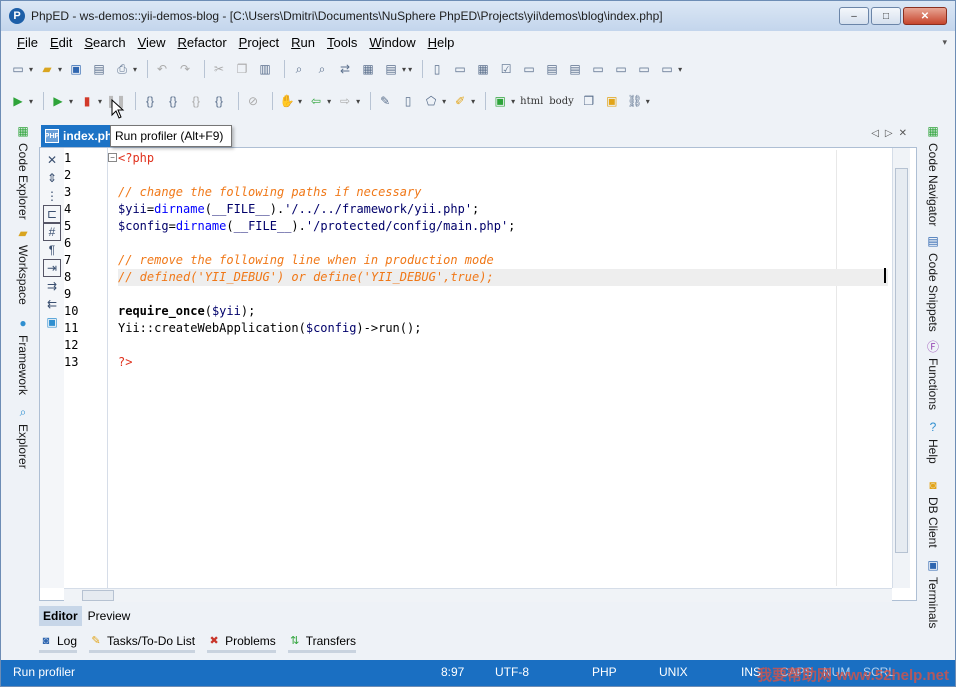  I want to click on shape-icon: ⬠, so click(431, 101).